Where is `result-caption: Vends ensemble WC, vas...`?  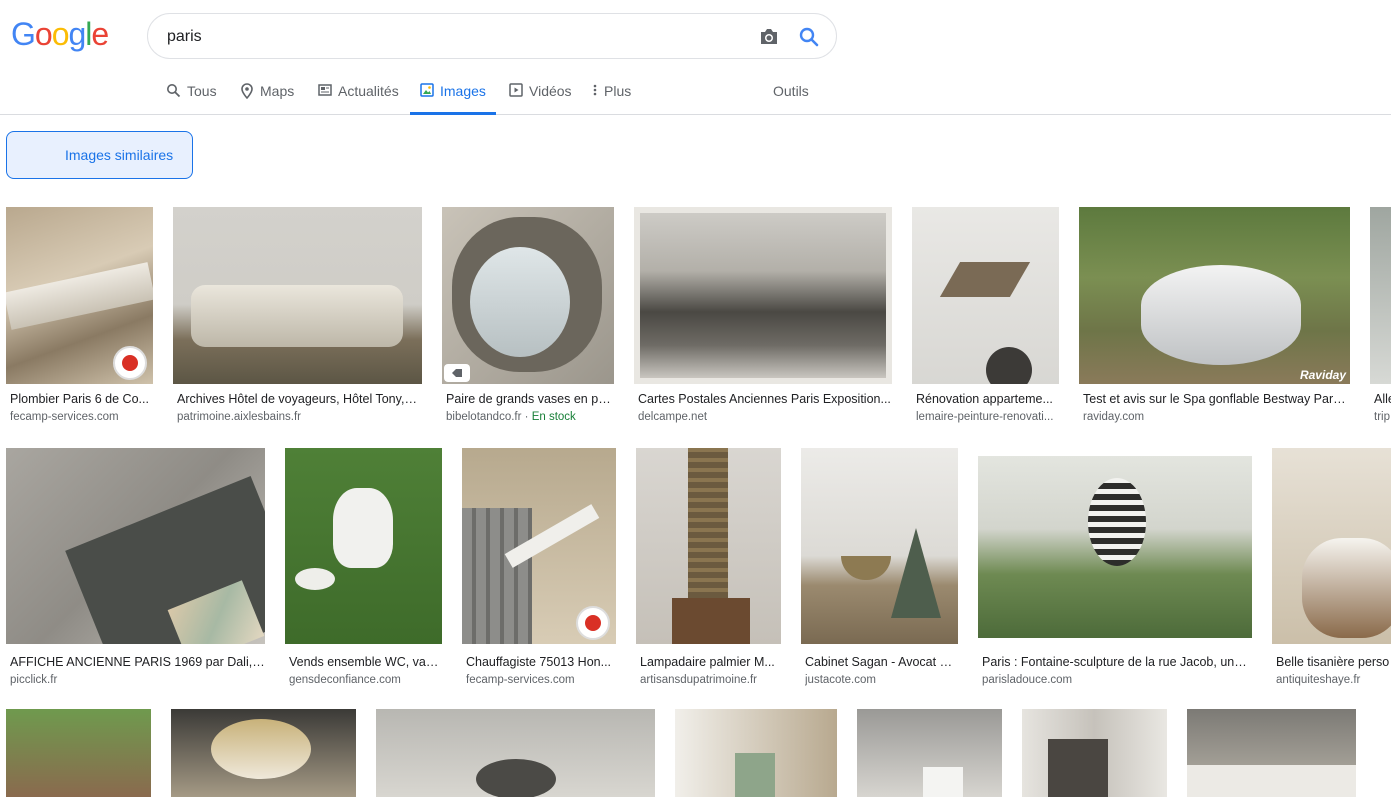 result-caption: Vends ensemble WC, vas... is located at coordinates (365, 662).